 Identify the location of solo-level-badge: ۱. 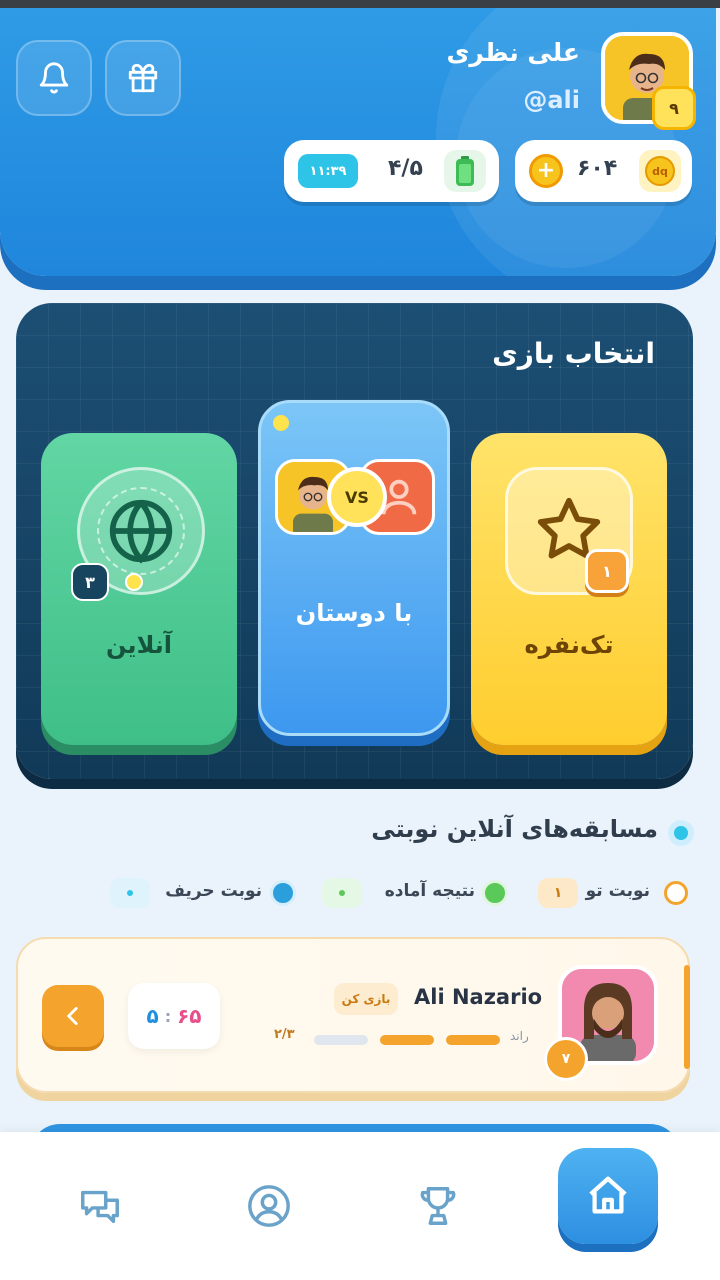
(607, 571).